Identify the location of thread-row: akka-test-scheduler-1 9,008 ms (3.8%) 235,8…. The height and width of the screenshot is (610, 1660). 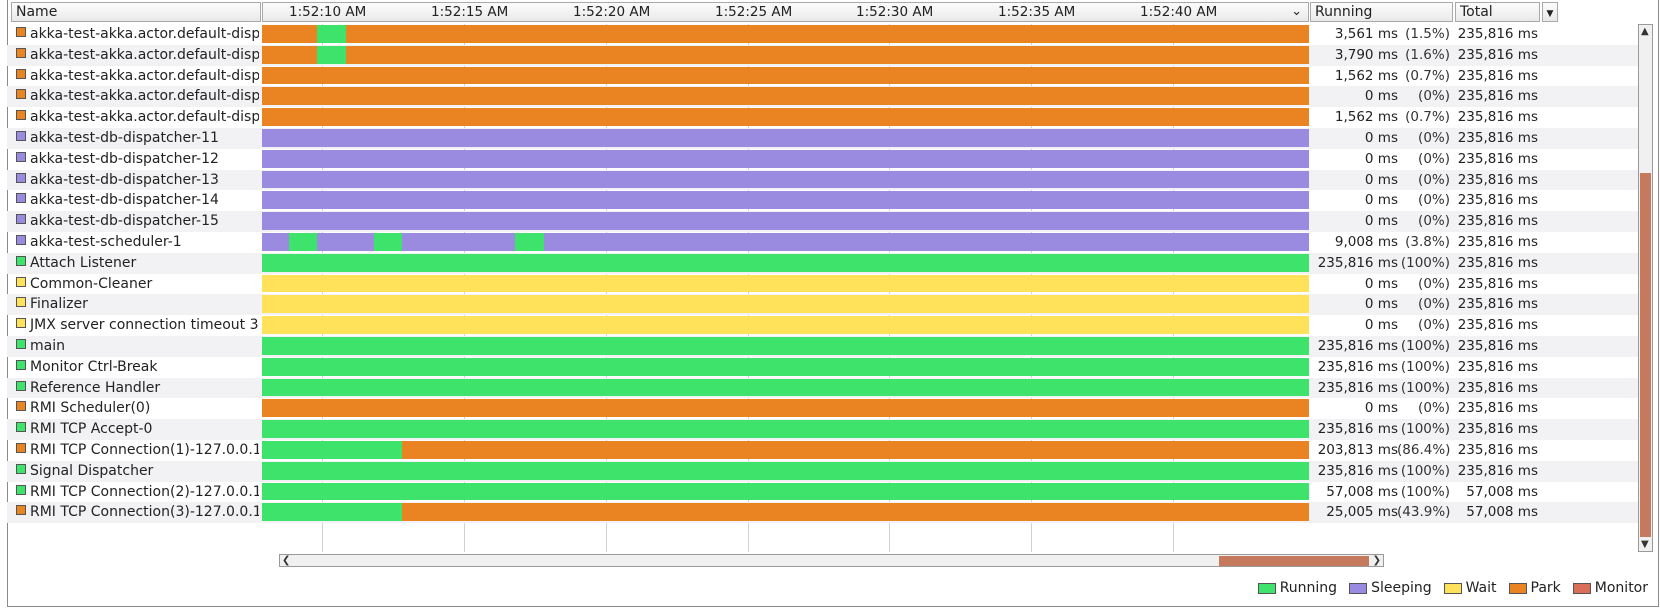
(823, 242).